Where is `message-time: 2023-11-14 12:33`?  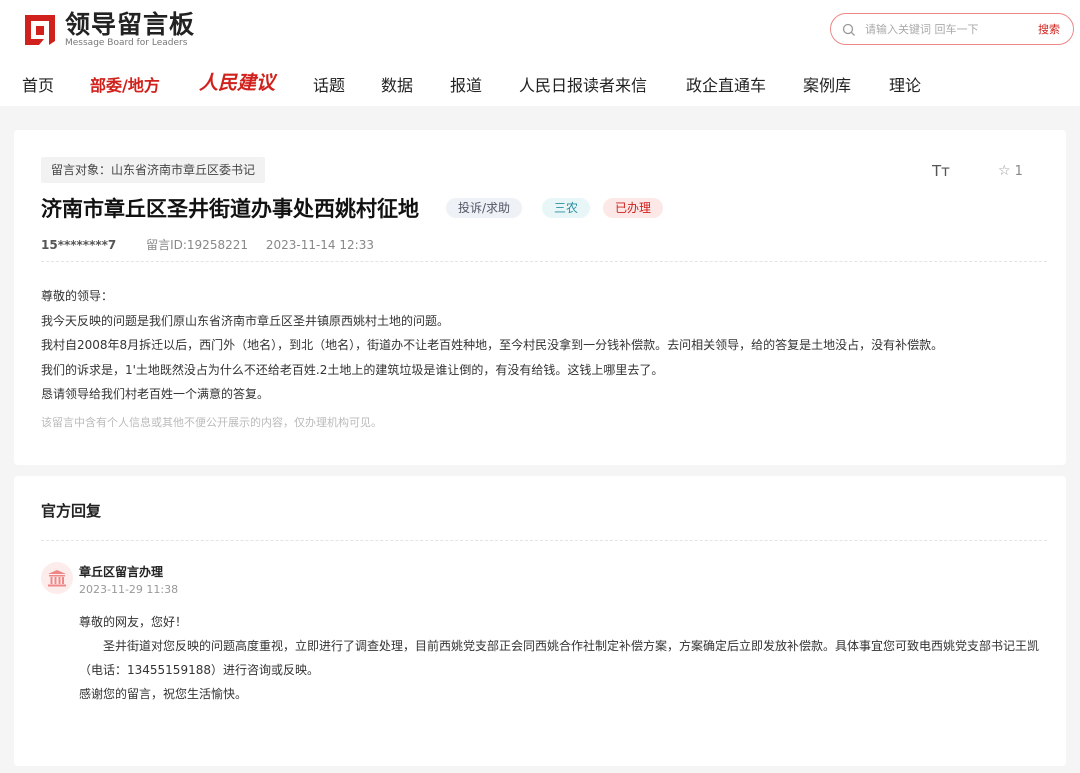 message-time: 2023-11-14 12:33 is located at coordinates (319, 245).